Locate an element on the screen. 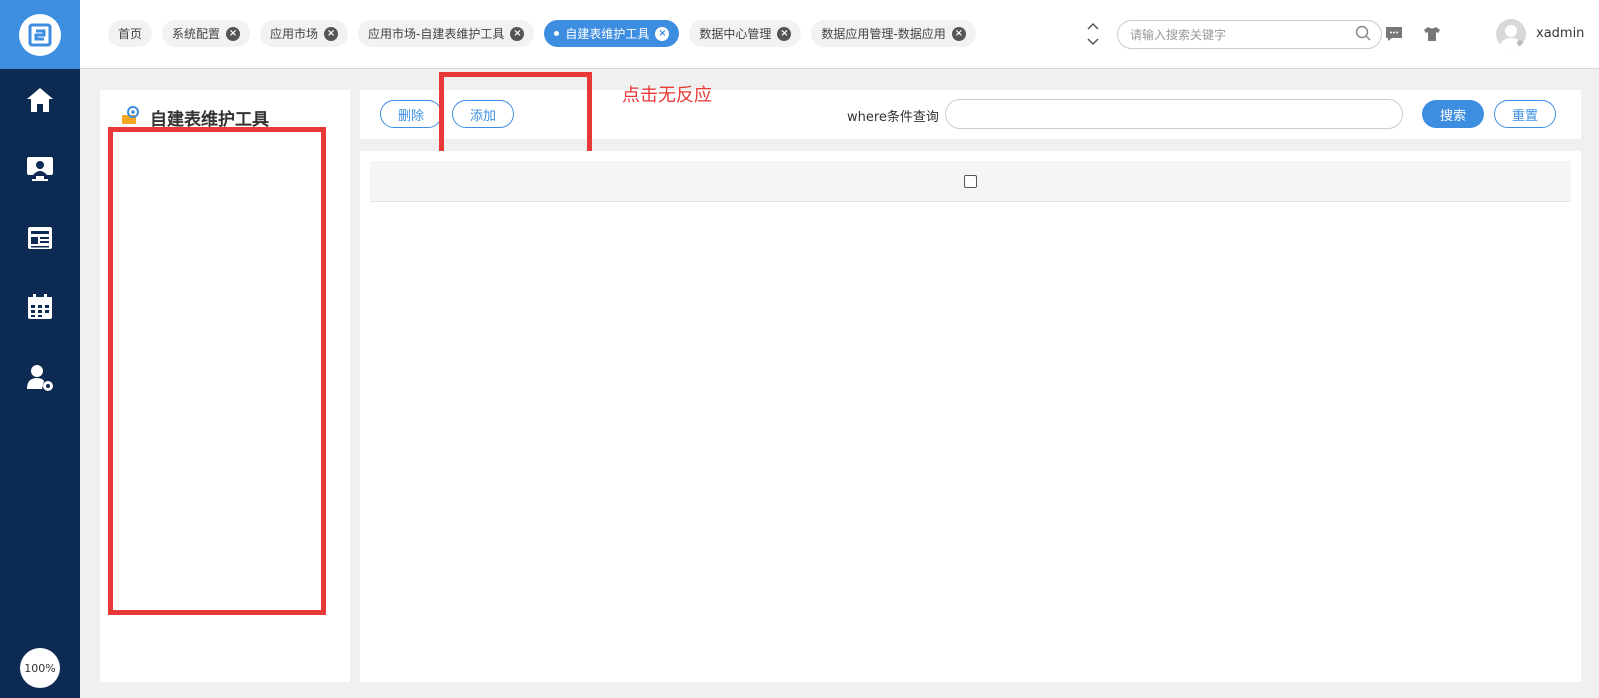  username: xadmin is located at coordinates (1560, 33).